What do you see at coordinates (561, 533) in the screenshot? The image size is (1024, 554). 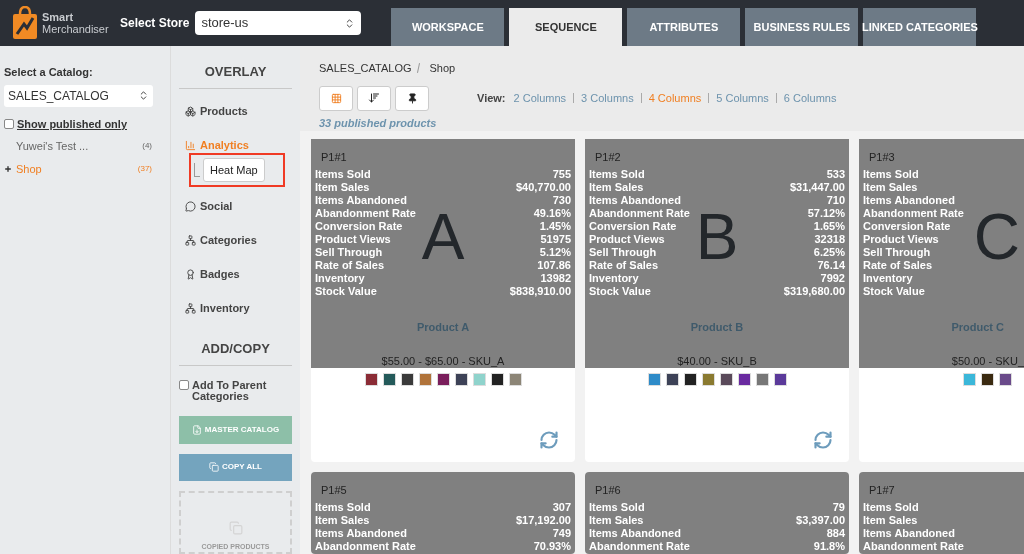 I see `metric-value: 749` at bounding box center [561, 533].